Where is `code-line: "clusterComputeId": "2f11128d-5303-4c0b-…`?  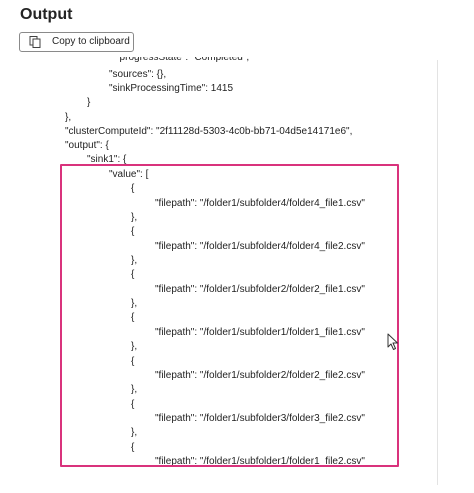 code-line: "clusterComputeId": "2f11128d-5303-4c0b-… is located at coordinates (209, 131).